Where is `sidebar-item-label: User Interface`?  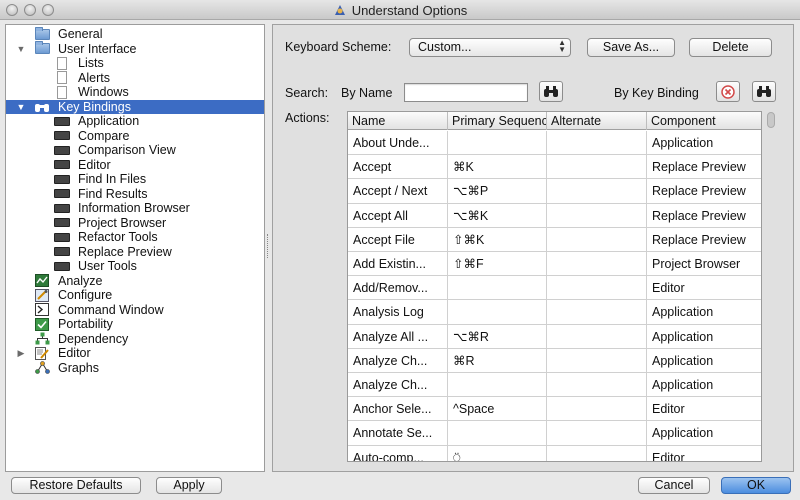
sidebar-item-label: User Interface is located at coordinates (97, 48).